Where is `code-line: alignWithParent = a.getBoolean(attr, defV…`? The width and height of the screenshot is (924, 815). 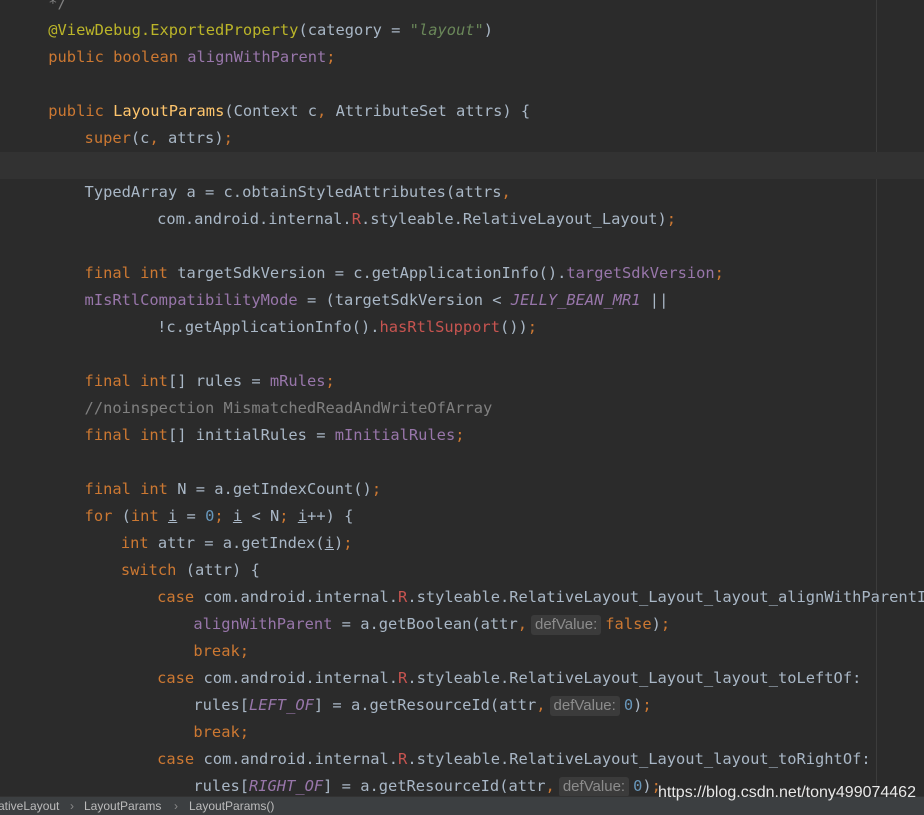 code-line: alignWithParent = a.getBoolean(attr, defV… is located at coordinates (431, 624).